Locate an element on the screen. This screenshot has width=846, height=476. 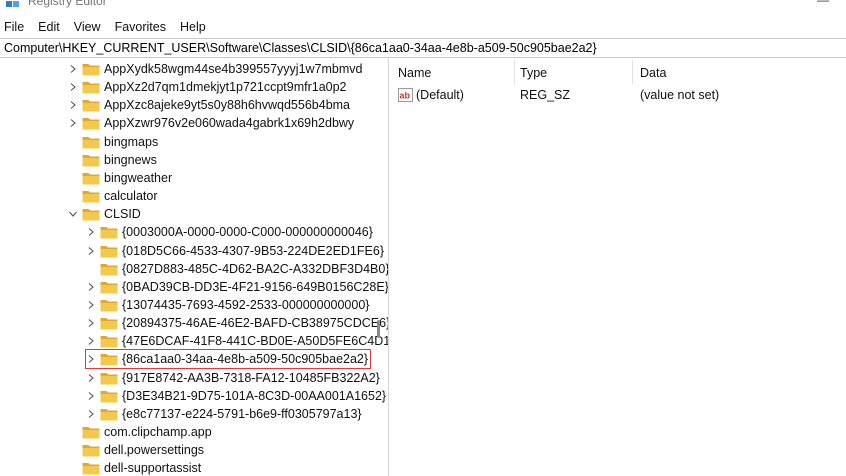
tree-item: AppXzc8ajeke9yt5s0y88h6hvwqd556b4bma is located at coordinates (209, 105).